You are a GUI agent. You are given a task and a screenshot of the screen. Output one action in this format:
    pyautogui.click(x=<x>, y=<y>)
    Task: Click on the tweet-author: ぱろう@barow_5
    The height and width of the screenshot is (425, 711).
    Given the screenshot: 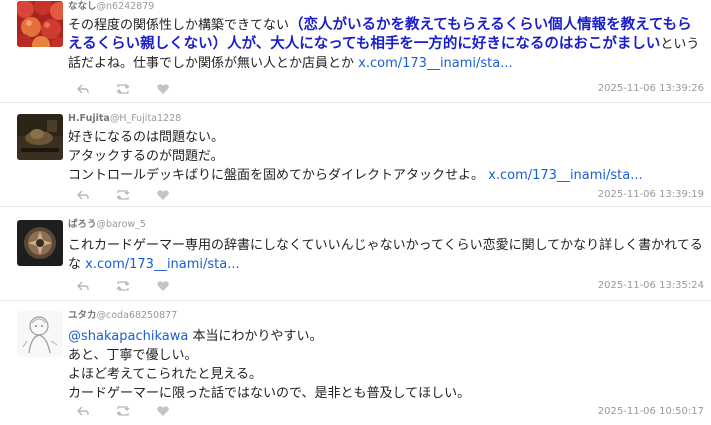 What is the action you would take?
    pyautogui.click(x=107, y=225)
    